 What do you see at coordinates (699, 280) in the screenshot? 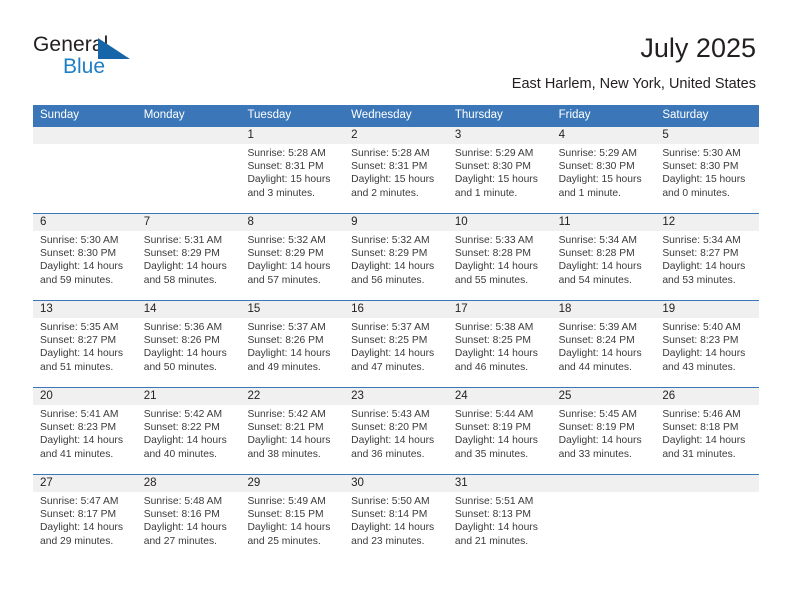
I see `daylight-text-line2: and 53 minutes.` at bounding box center [699, 280].